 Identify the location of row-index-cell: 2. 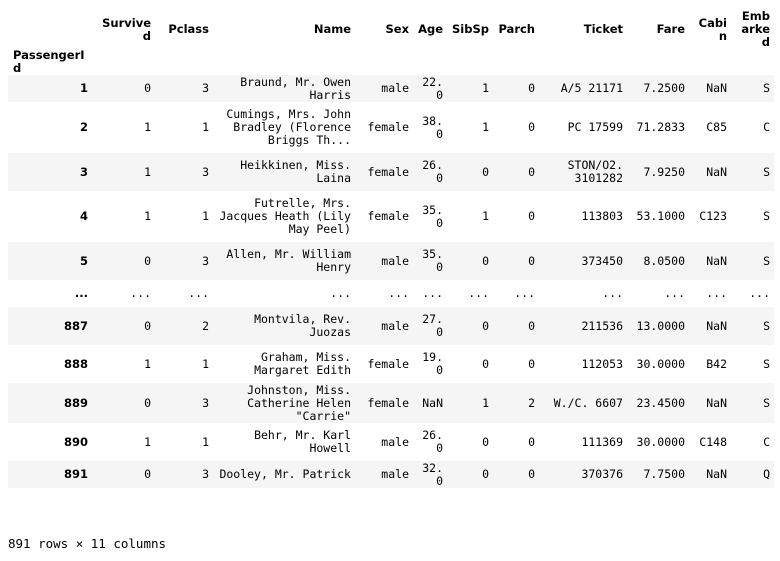
(83, 127).